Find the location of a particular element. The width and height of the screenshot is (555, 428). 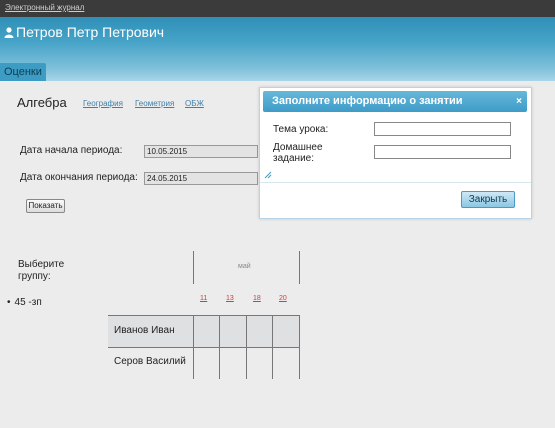

tab-grades: Оценки is located at coordinates (23, 72).